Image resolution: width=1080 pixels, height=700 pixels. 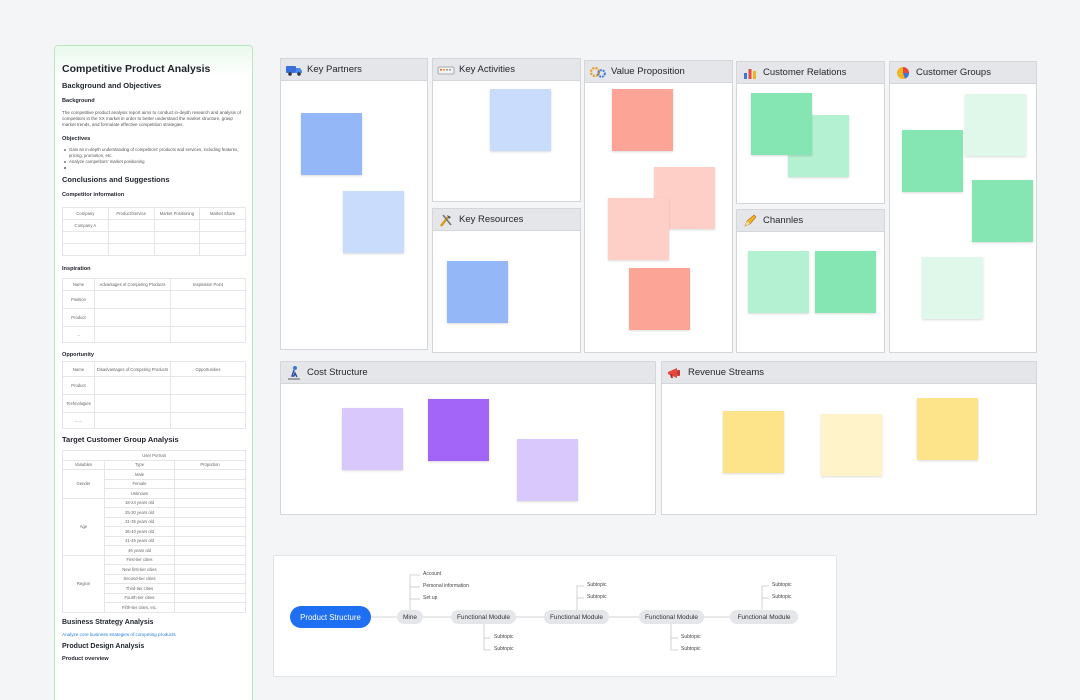 I want to click on mindmap-node-mine: Mine, so click(x=410, y=617).